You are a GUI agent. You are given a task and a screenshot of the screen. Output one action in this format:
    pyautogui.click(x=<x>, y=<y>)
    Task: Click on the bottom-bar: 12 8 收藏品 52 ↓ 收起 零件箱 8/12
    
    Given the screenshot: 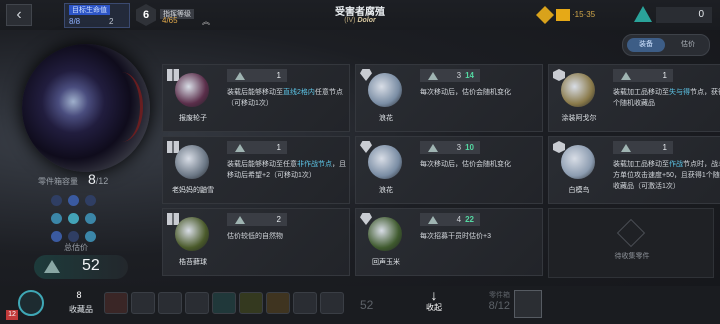 What is the action you would take?
    pyautogui.click(x=360, y=305)
    